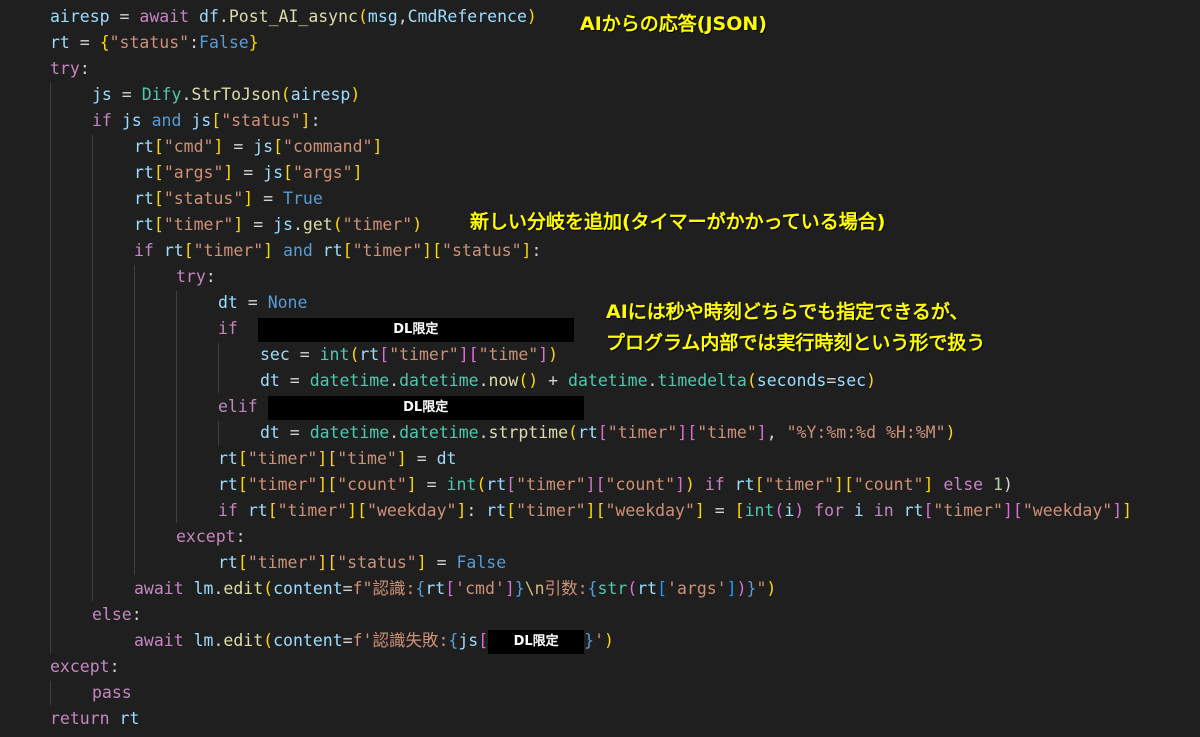  I want to click on code-token: 引数:, so click(566, 588).